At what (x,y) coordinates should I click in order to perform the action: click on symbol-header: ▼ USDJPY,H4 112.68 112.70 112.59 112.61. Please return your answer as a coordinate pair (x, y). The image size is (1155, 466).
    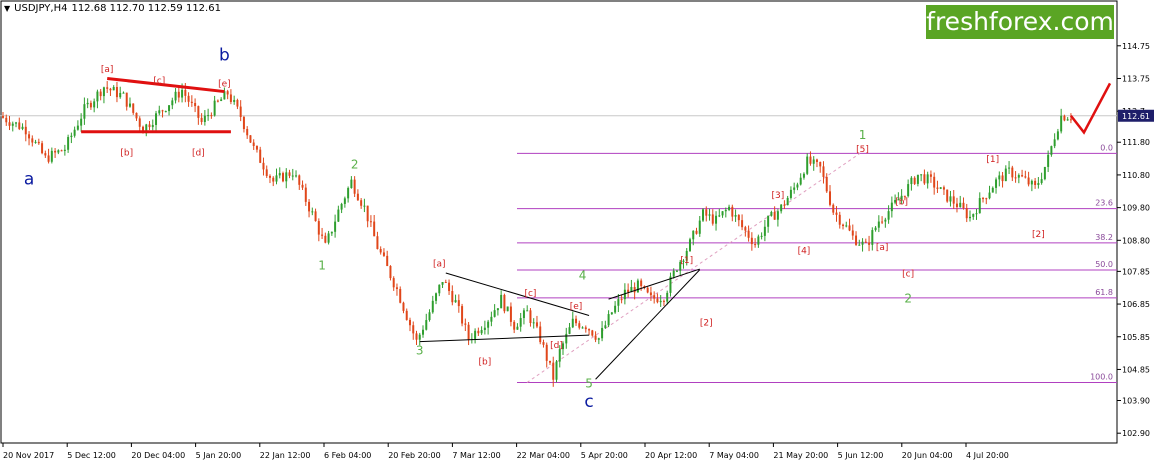
    Looking at the image, I should click on (112, 8).